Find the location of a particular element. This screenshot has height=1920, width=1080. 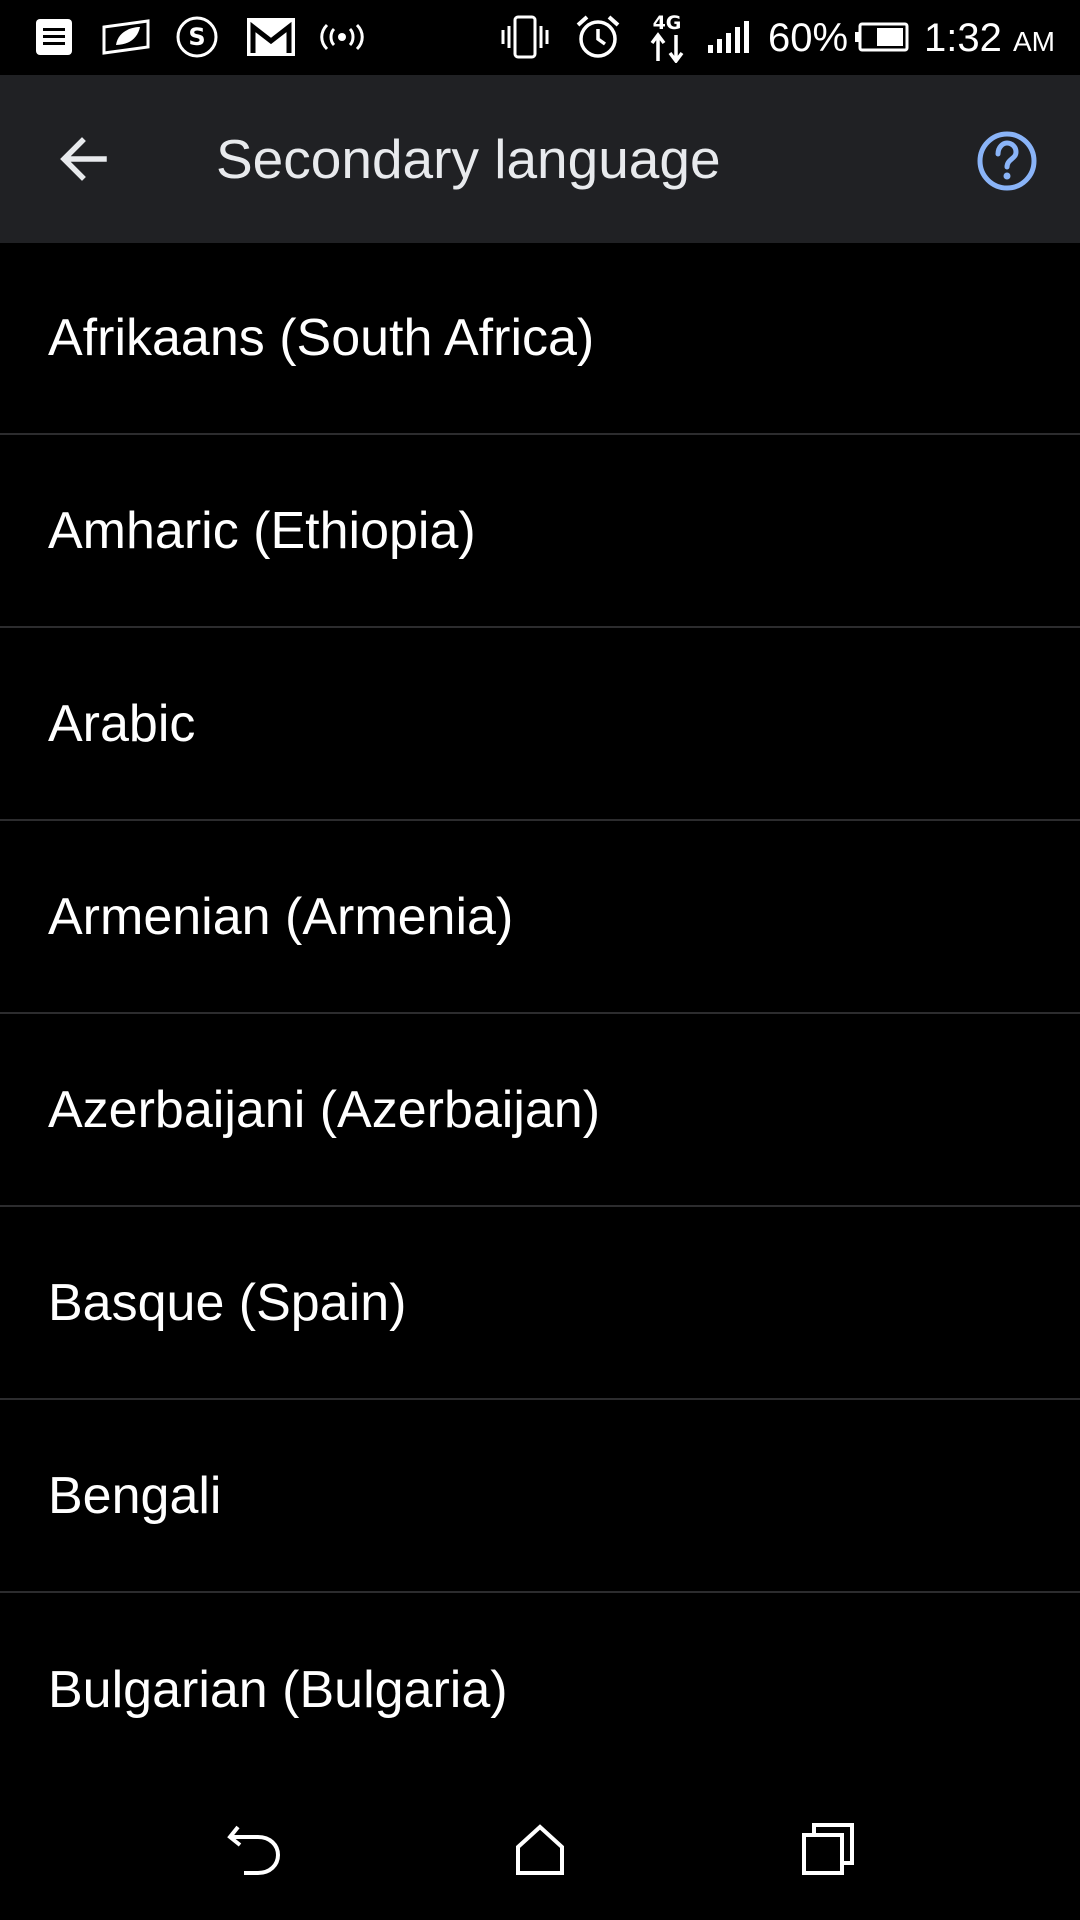

list-item-afrikaans: Afrikaans (South Africa) is located at coordinates (540, 339).